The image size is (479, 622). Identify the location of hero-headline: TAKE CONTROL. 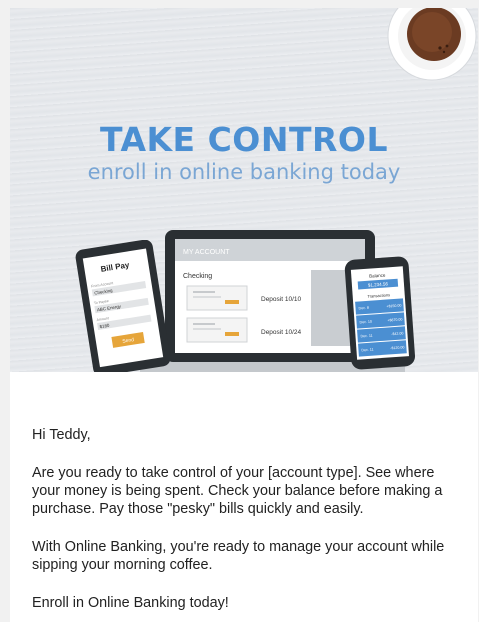
(244, 139).